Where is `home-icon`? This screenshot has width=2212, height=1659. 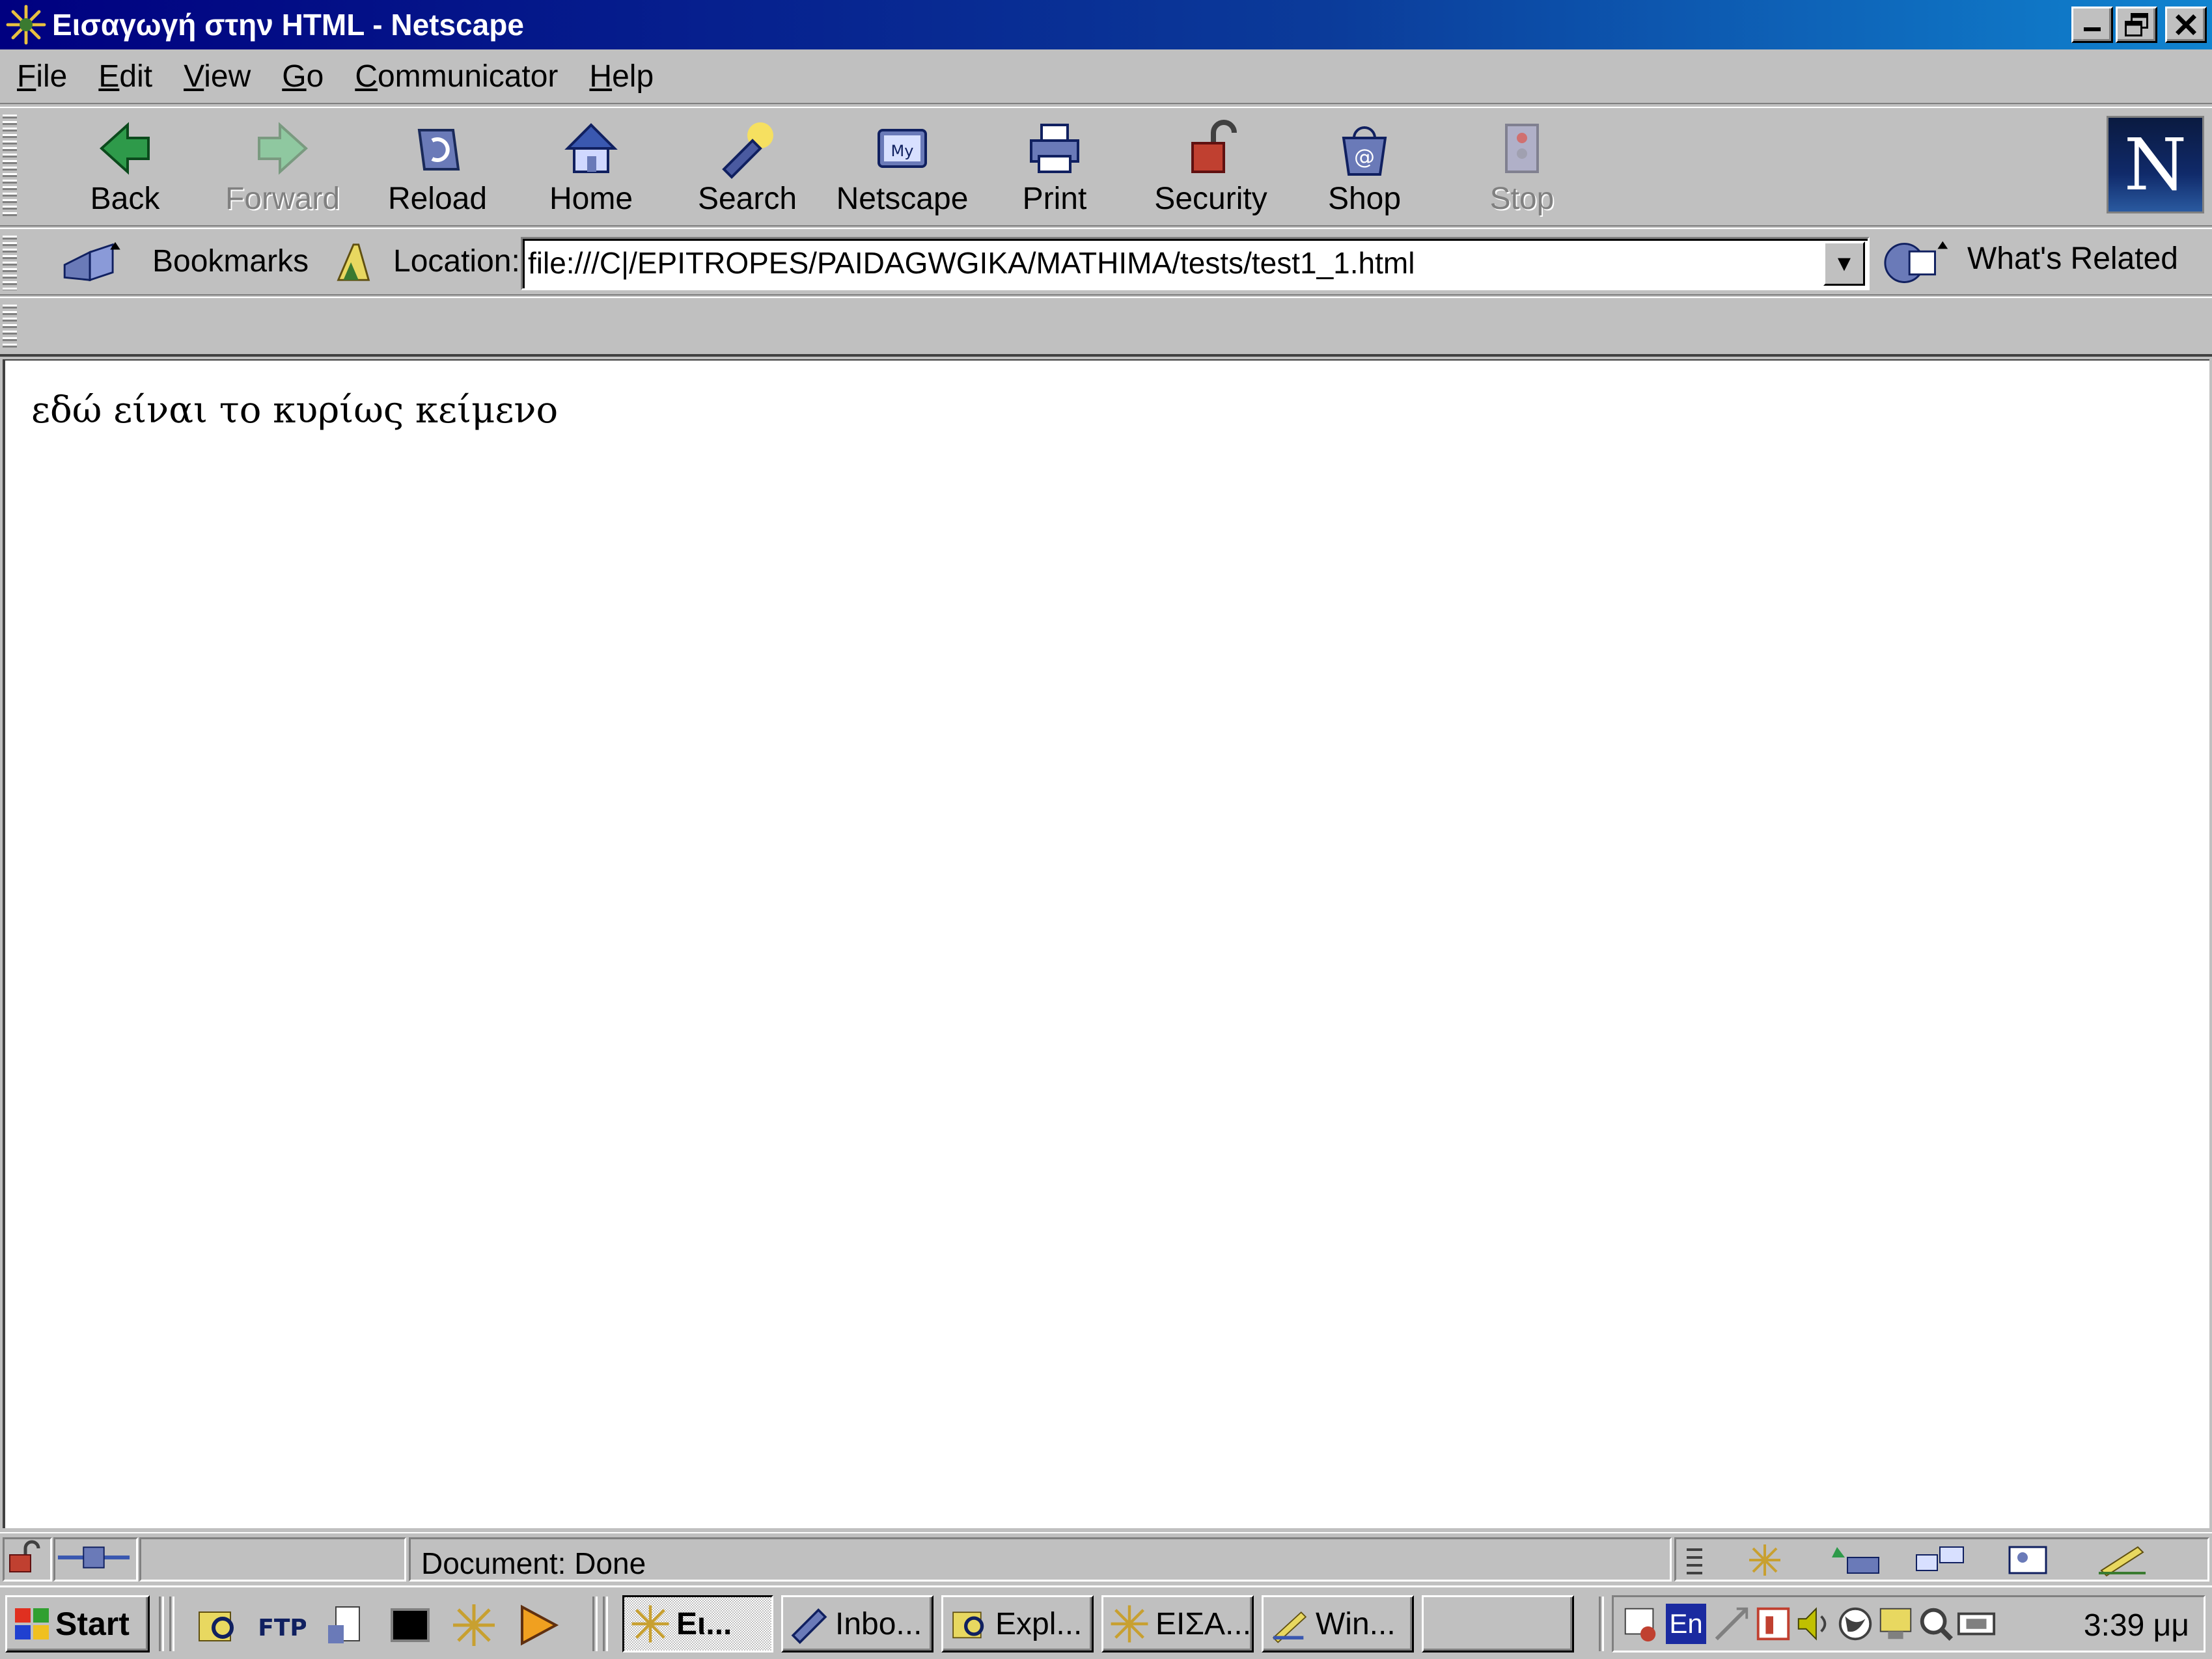
home-icon is located at coordinates (591, 148).